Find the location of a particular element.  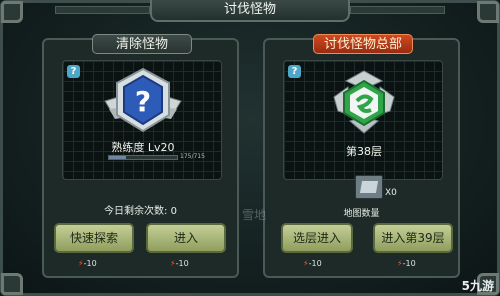

quick-explore-button: 快速探索 is located at coordinates (94, 238).